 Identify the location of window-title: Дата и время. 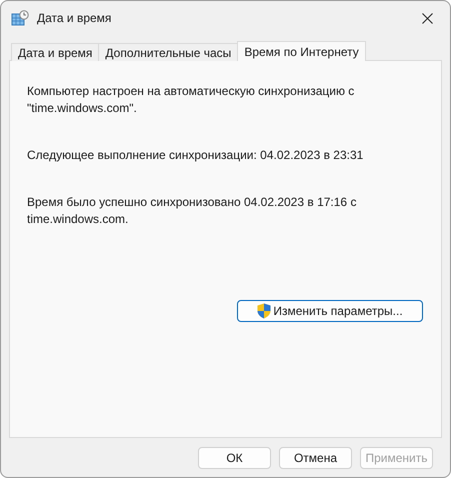
(74, 18).